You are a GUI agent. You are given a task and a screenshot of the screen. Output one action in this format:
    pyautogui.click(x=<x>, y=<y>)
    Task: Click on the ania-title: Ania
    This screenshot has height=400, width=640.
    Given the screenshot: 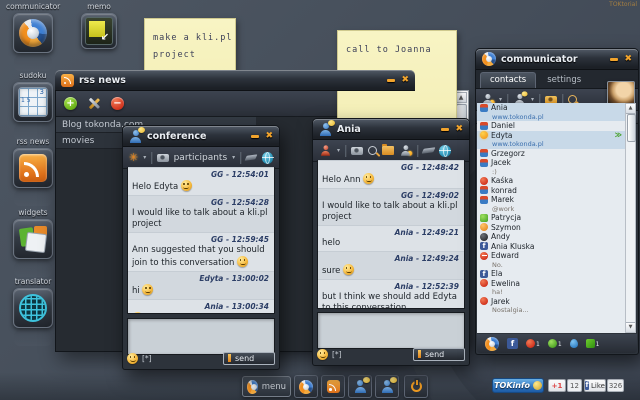 What is the action you would take?
    pyautogui.click(x=349, y=129)
    